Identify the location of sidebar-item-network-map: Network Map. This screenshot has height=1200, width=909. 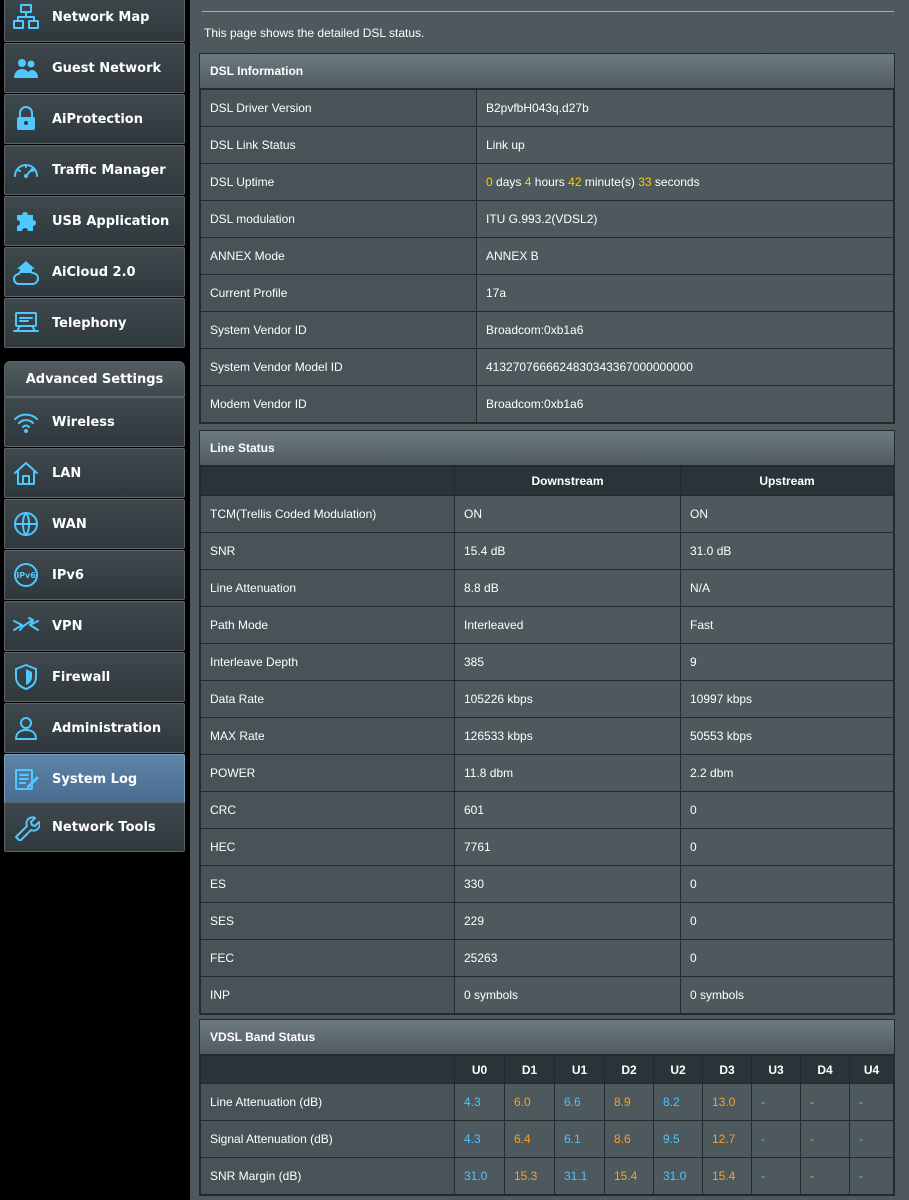
(94, 21).